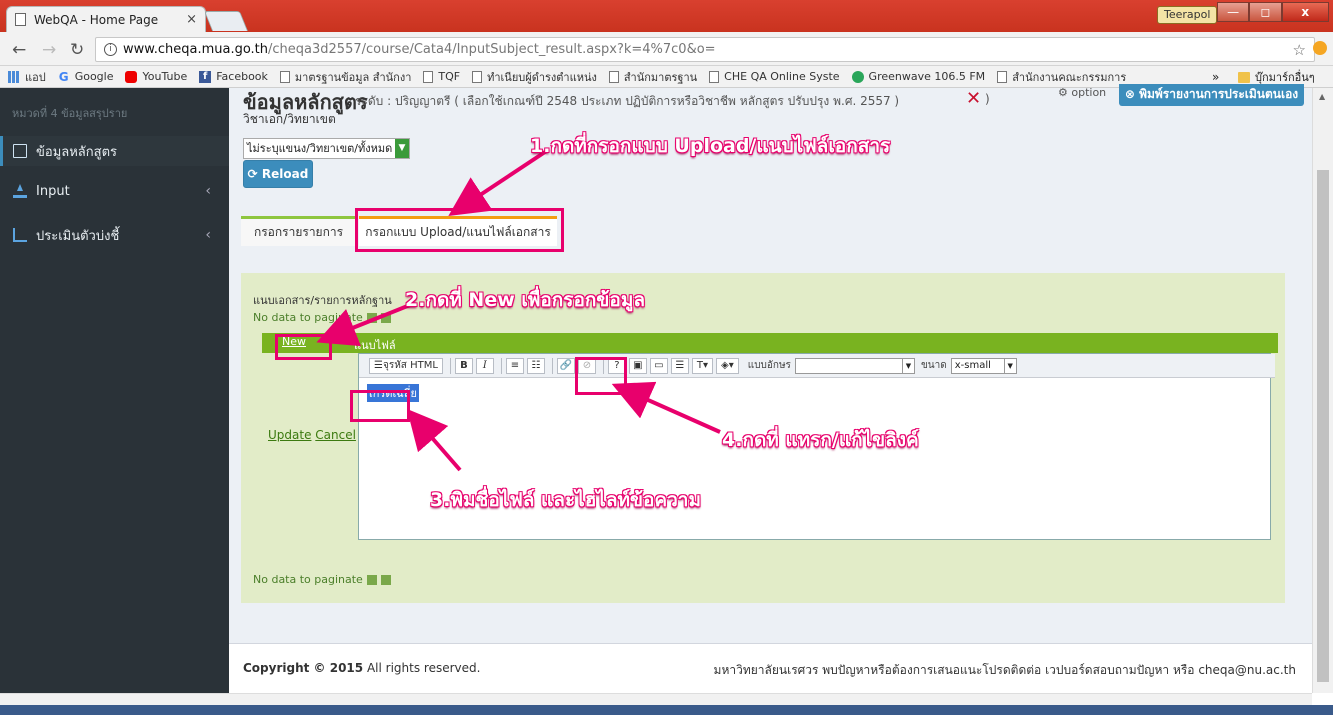 This screenshot has width=1333, height=715. I want to click on sidebar-item-label: Input, so click(53, 191).